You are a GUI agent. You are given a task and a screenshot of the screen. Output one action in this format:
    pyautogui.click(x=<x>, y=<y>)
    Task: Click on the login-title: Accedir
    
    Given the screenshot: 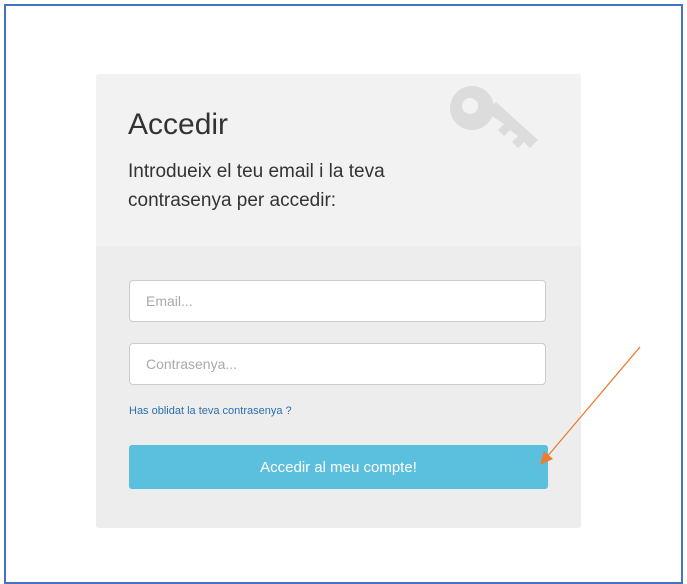 What is the action you would take?
    pyautogui.click(x=178, y=124)
    